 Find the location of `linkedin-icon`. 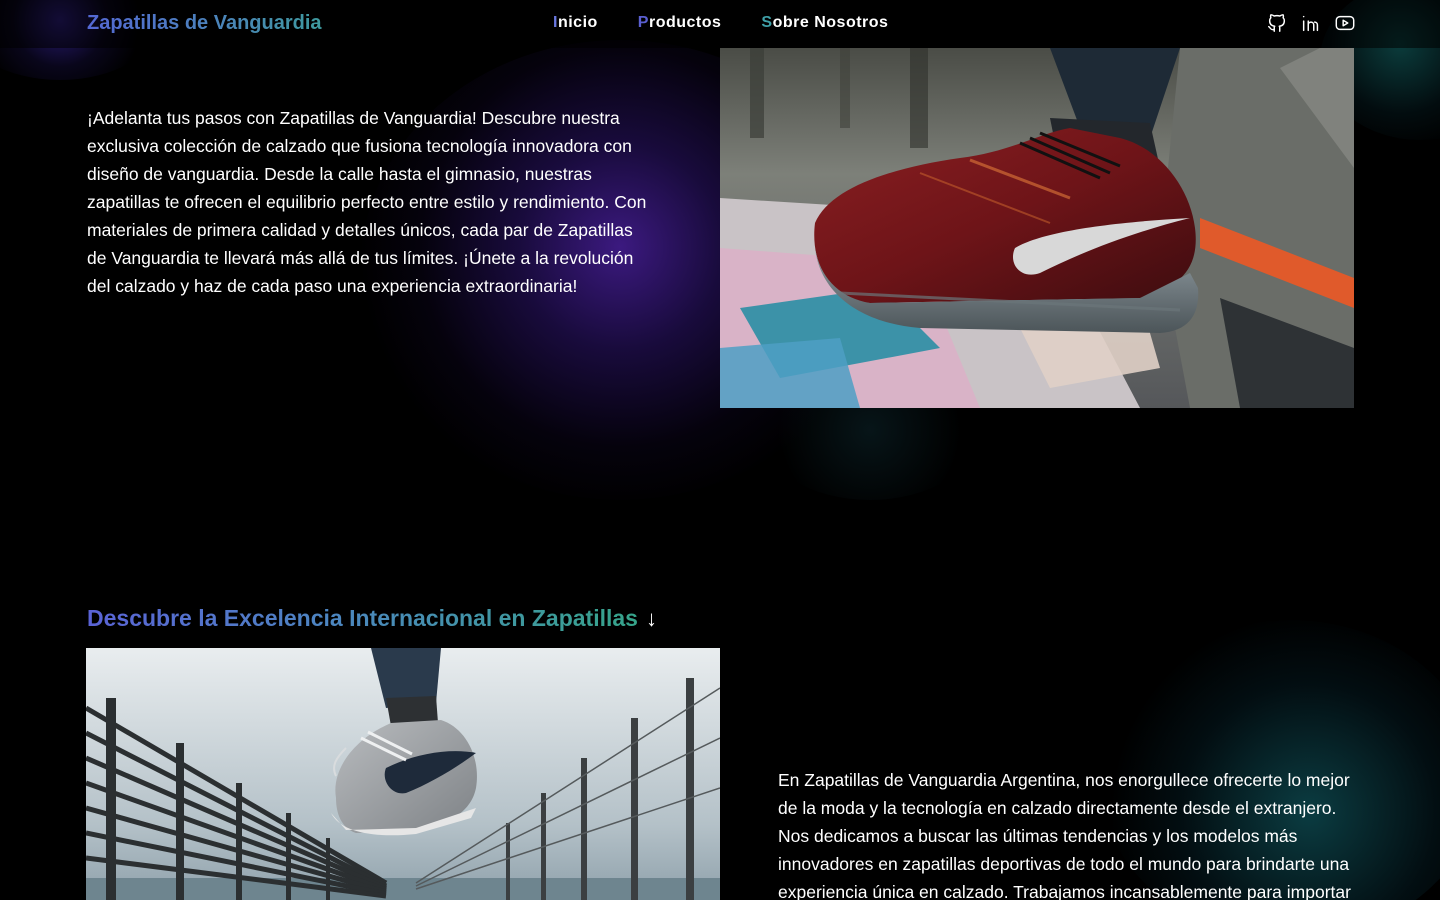

linkedin-icon is located at coordinates (1311, 23).